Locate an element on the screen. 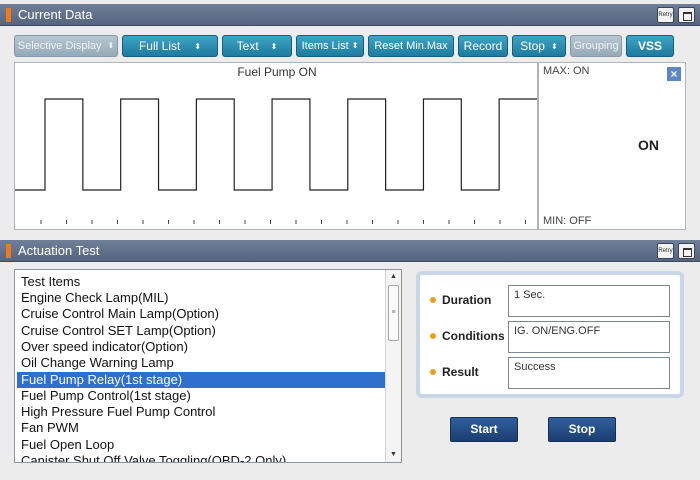 The height and width of the screenshot is (480, 700). text-button: Text ⬍ is located at coordinates (257, 46).